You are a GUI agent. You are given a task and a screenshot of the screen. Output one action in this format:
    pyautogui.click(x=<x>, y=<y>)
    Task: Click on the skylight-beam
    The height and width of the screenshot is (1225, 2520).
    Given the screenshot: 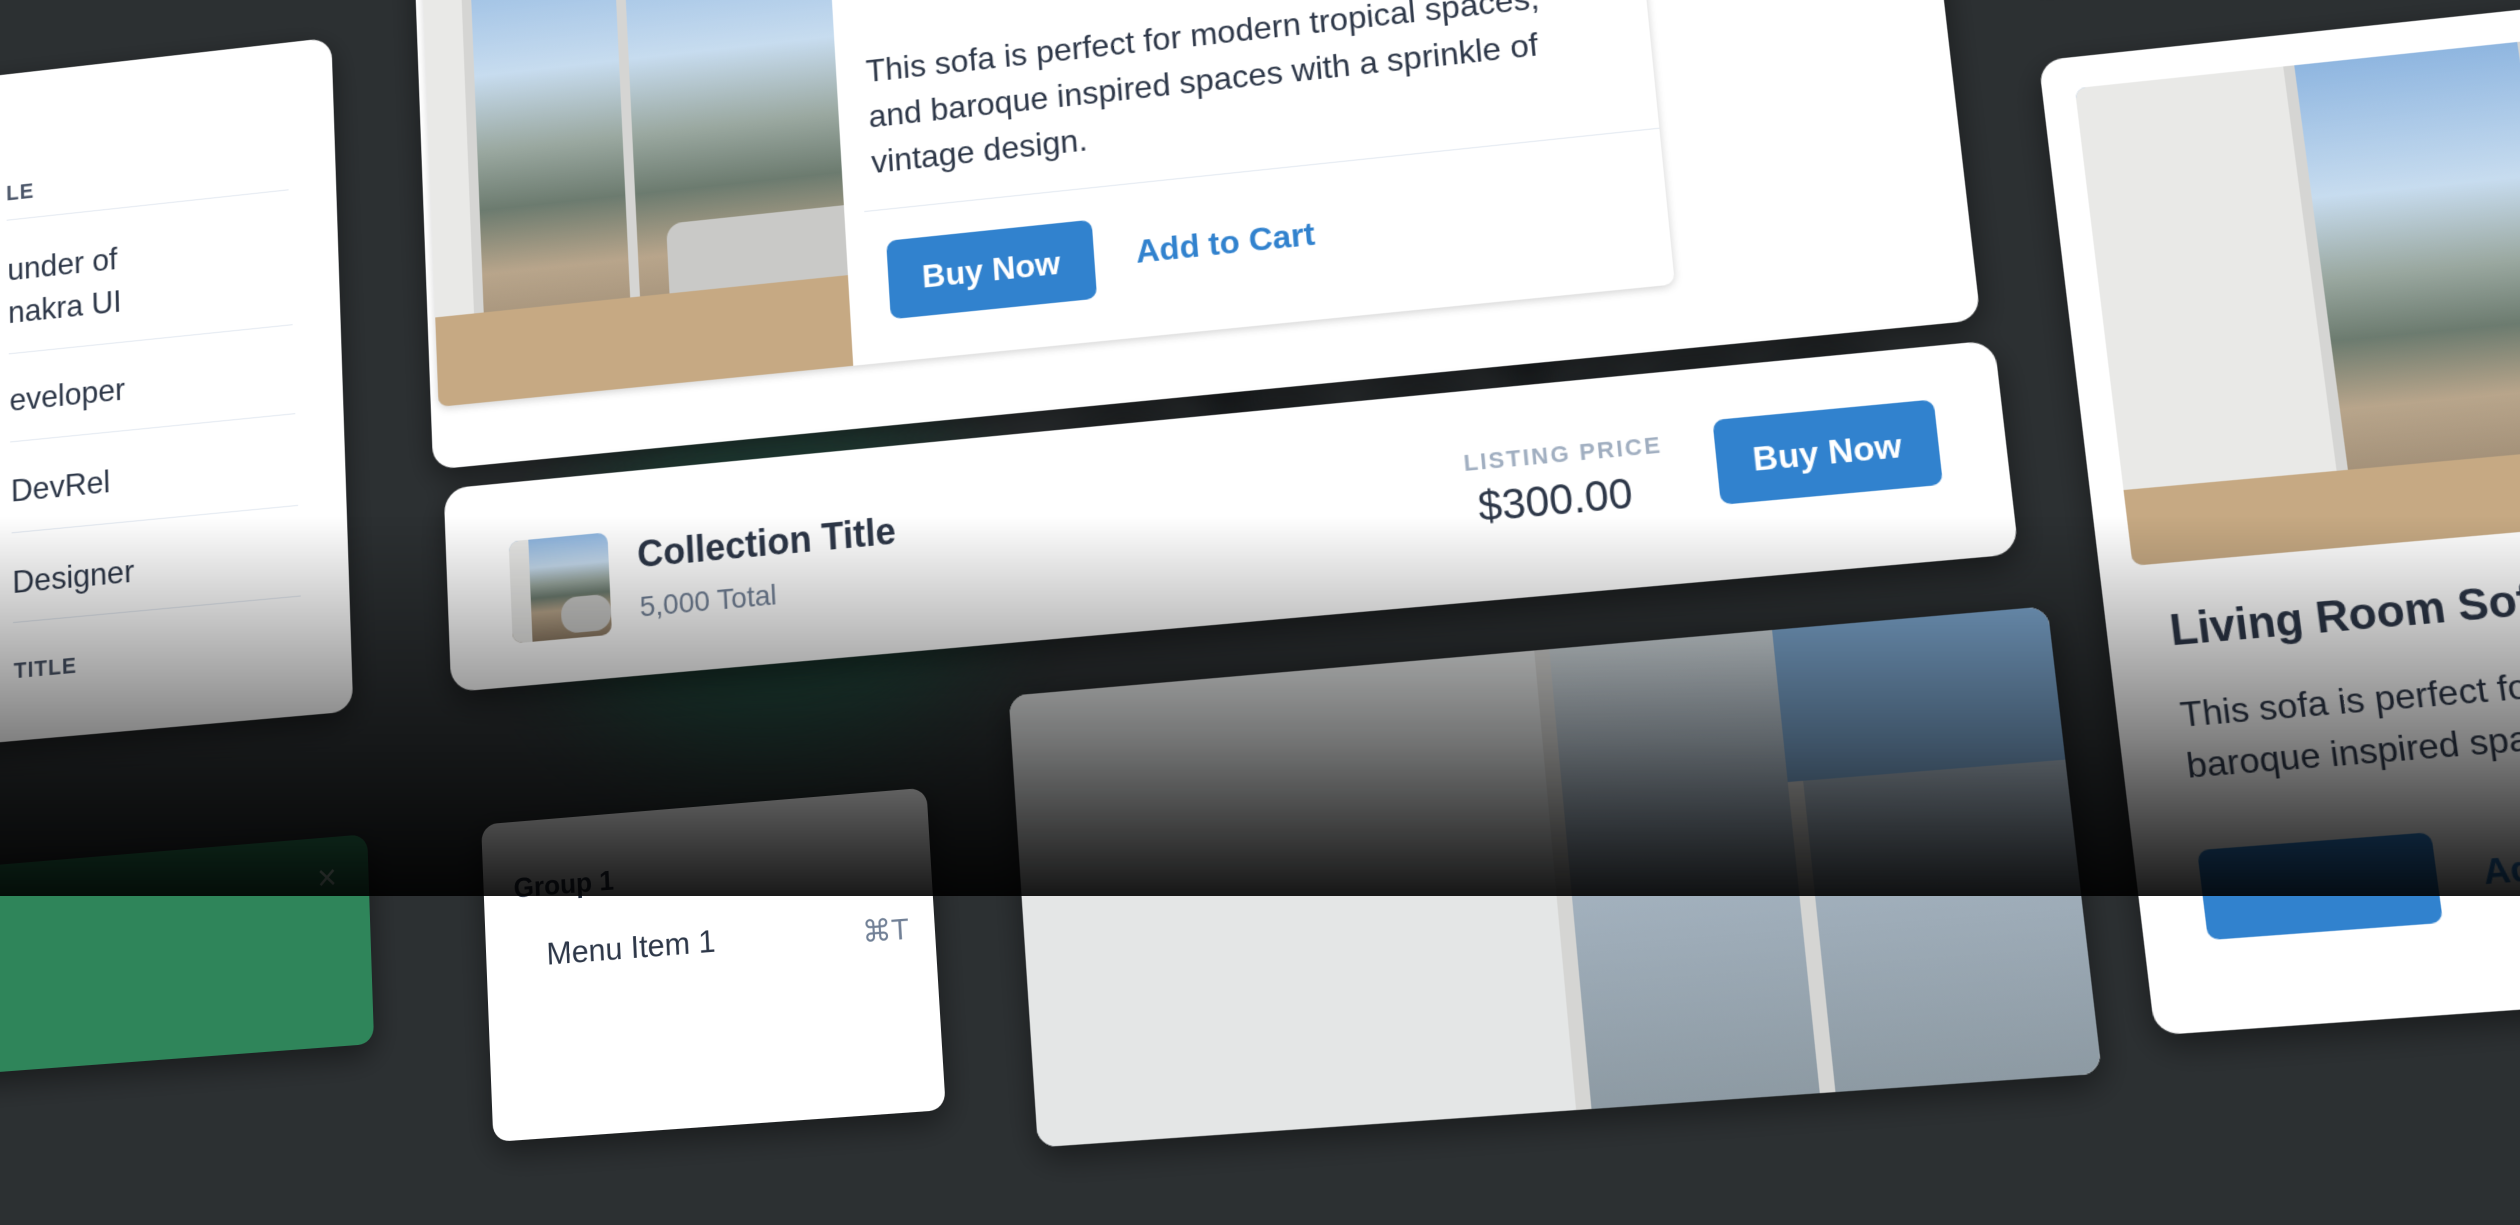 What is the action you would take?
    pyautogui.click(x=1924, y=694)
    